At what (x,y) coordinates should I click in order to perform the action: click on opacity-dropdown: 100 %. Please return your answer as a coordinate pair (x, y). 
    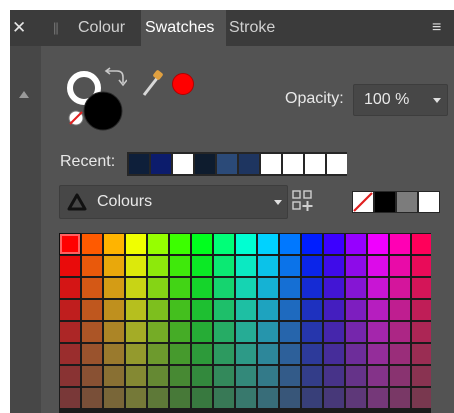
    Looking at the image, I should click on (400, 100).